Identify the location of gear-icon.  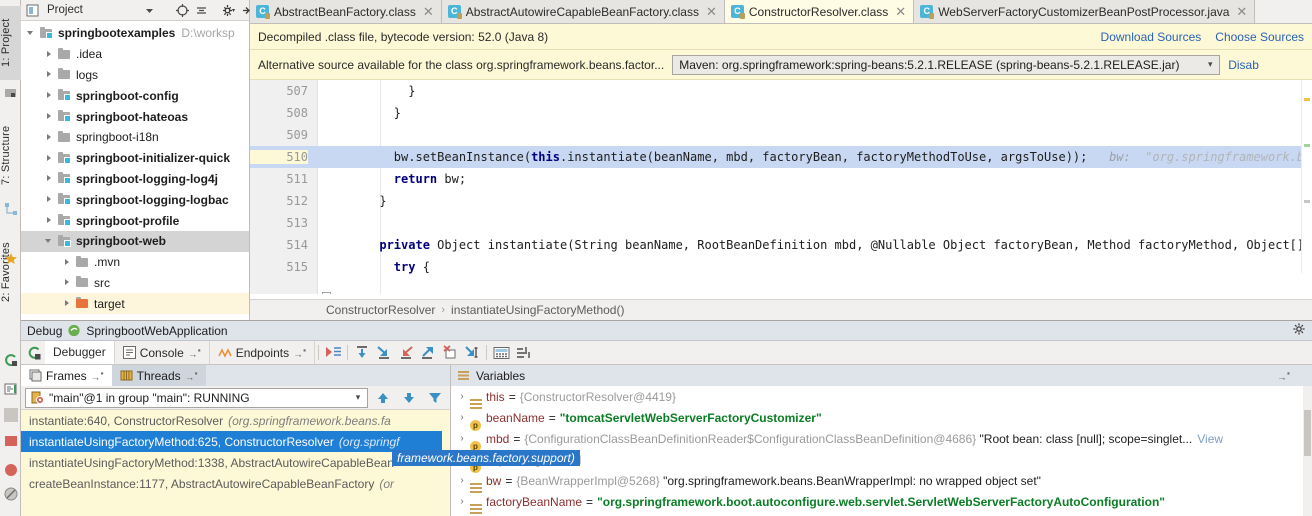
(1299, 330).